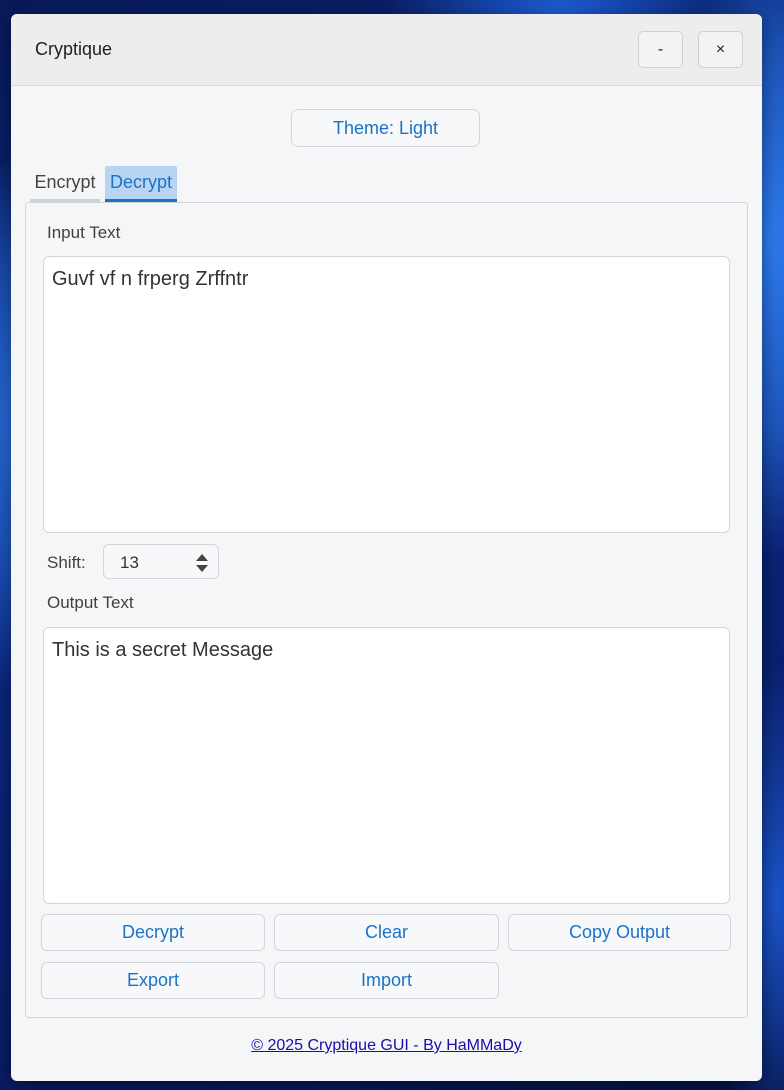 Image resolution: width=784 pixels, height=1090 pixels. I want to click on output-text-label: Output Text, so click(90, 602).